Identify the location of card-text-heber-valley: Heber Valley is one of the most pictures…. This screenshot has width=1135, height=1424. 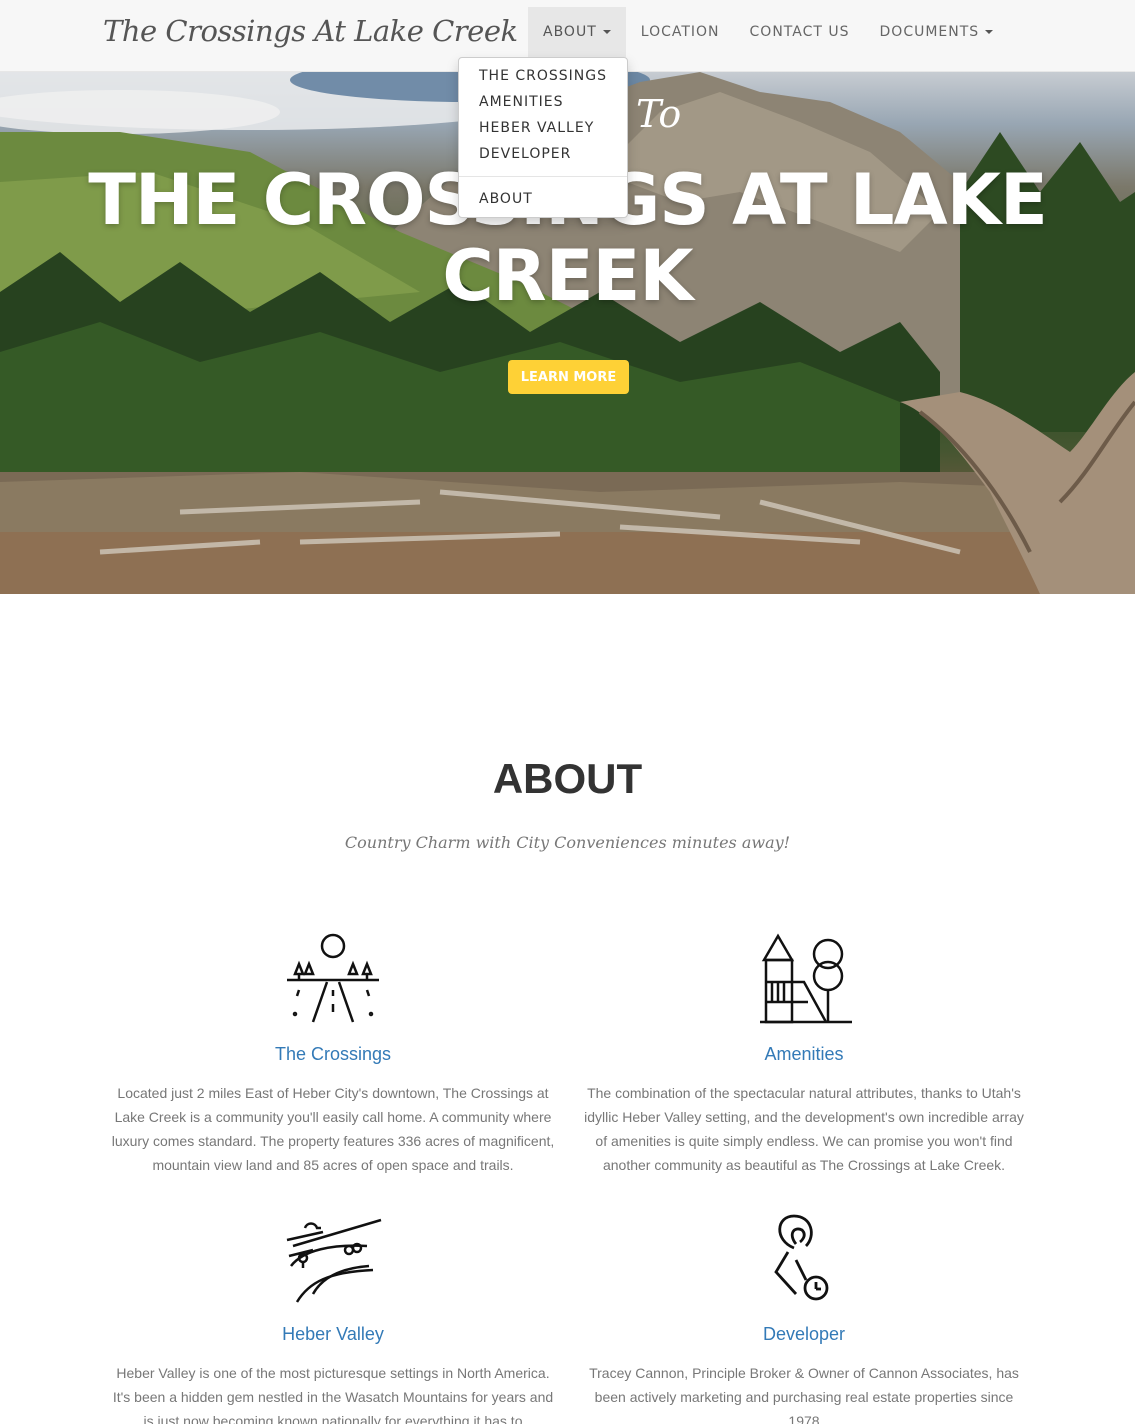
(333, 1394).